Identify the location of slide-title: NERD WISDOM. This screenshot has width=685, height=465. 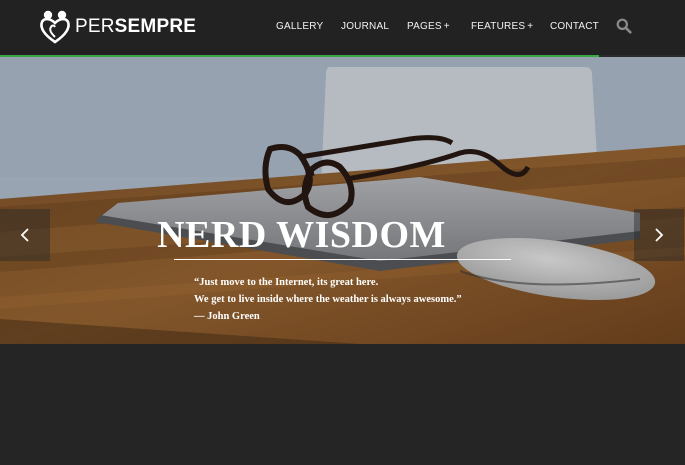
(342, 235).